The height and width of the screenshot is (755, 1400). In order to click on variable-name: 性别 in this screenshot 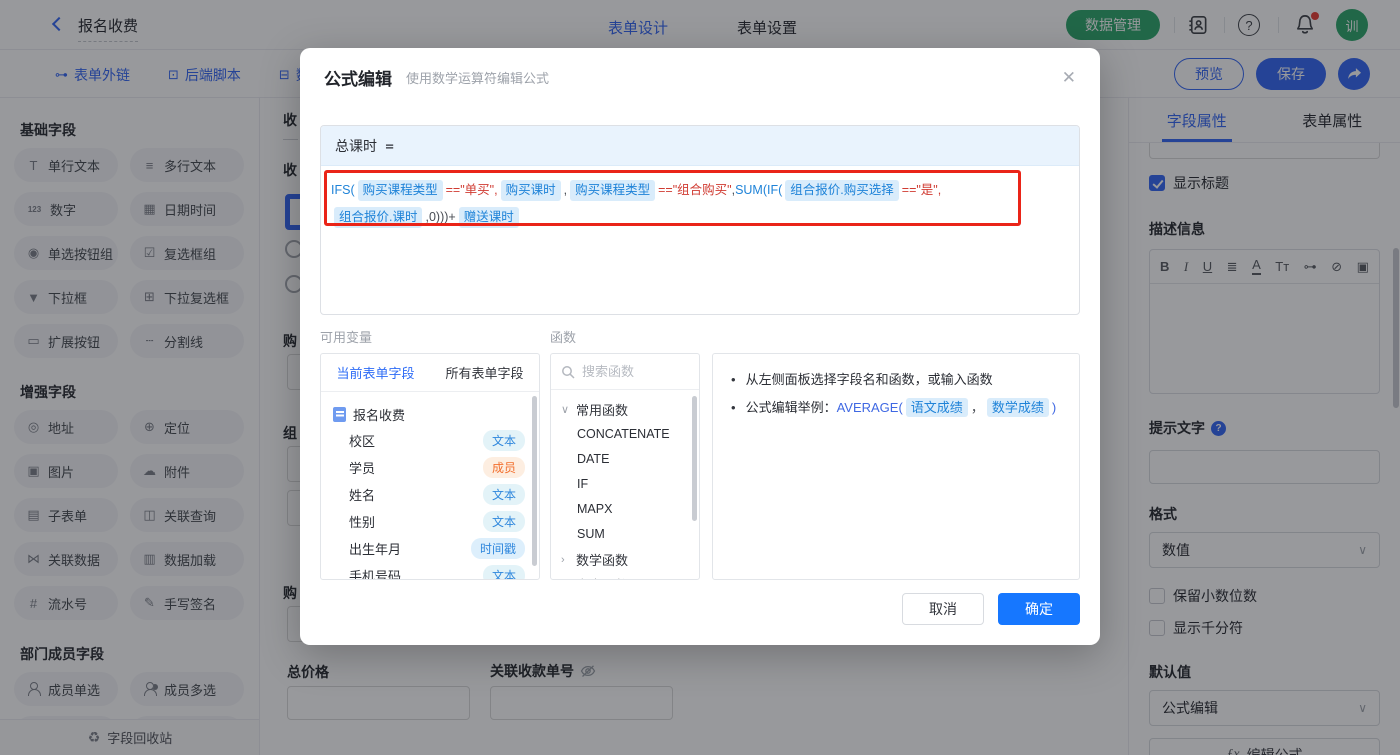, I will do `click(362, 522)`.